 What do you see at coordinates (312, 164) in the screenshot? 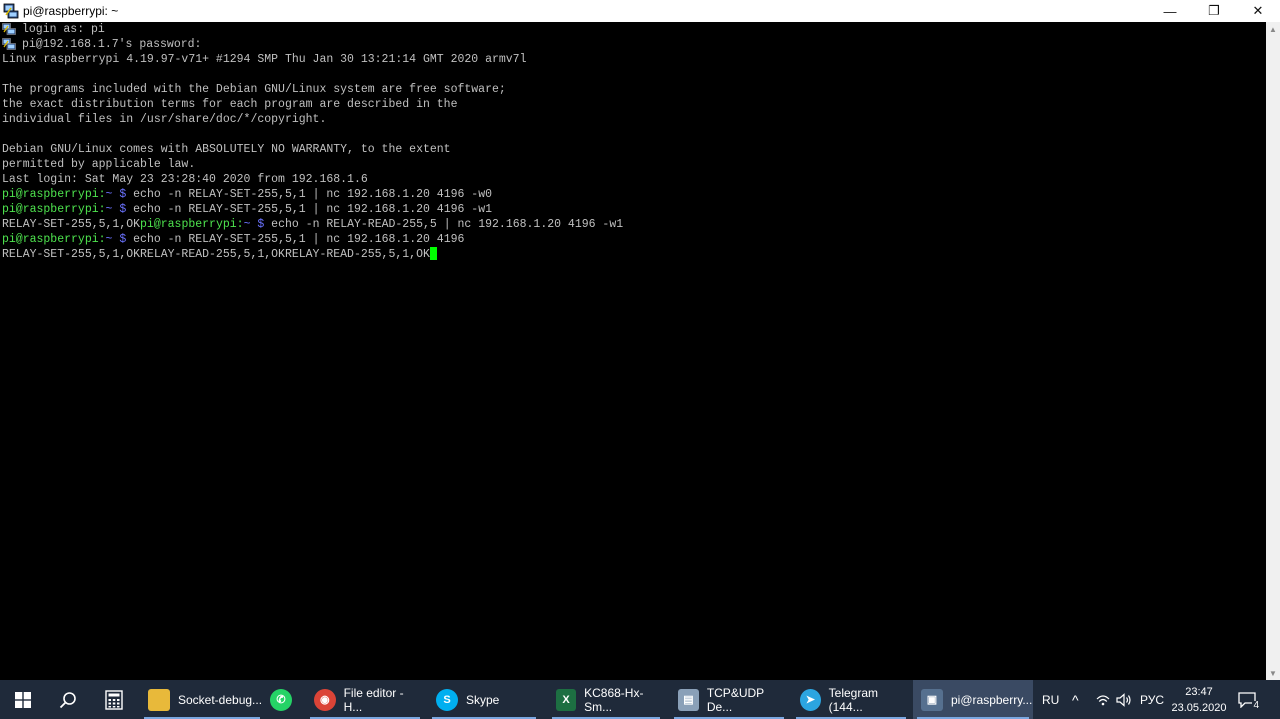
I see `terminal-line: permitted by applicable law.` at bounding box center [312, 164].